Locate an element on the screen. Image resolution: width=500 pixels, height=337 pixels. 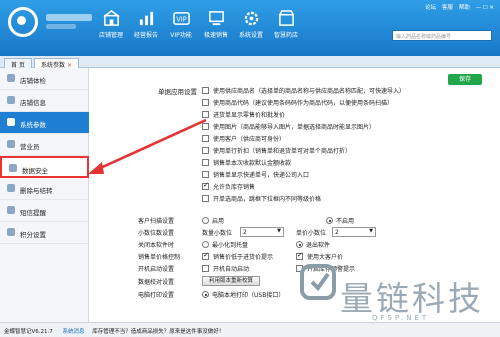
app-version: 金蝶智慧记V6.21.7 is located at coordinates (28, 332).